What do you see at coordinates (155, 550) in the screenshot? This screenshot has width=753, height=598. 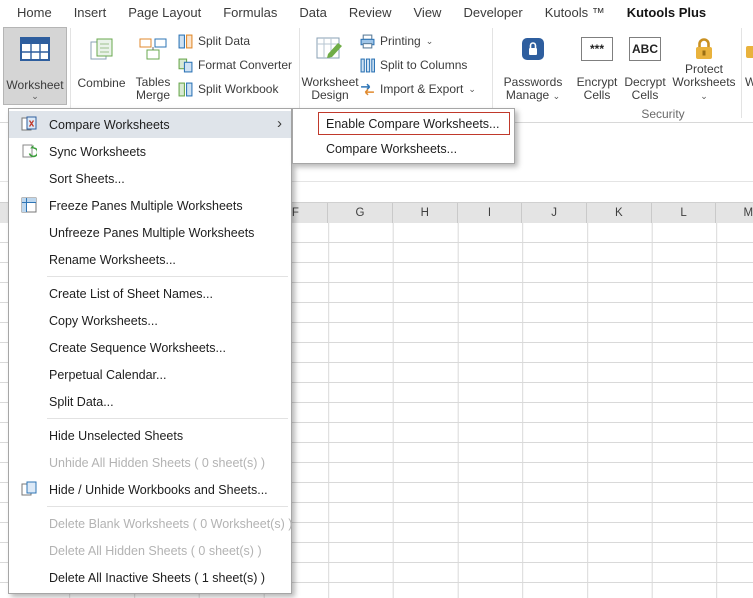 I see `menu-item-label: Delete All Hidden Sheets ( 0 sheet(s) )` at bounding box center [155, 550].